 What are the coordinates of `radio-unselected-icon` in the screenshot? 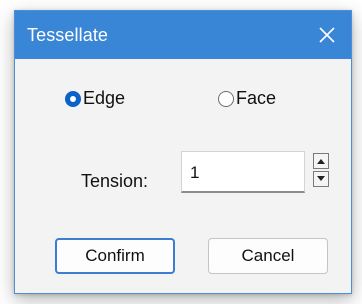 It's located at (226, 98).